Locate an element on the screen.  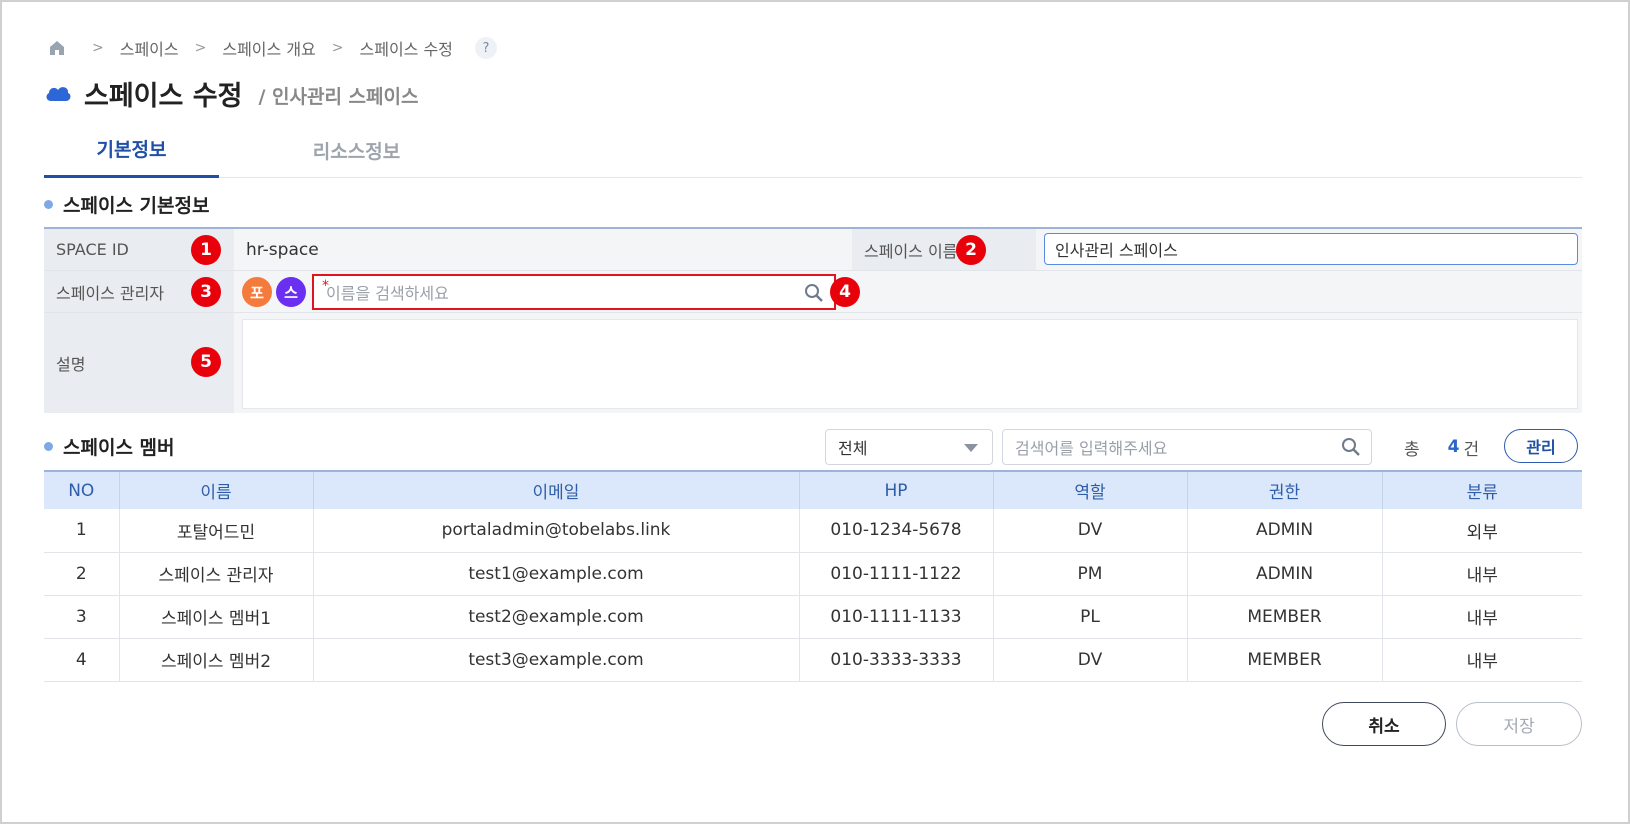
tab-basic-info: 기본정보 is located at coordinates (131, 150).